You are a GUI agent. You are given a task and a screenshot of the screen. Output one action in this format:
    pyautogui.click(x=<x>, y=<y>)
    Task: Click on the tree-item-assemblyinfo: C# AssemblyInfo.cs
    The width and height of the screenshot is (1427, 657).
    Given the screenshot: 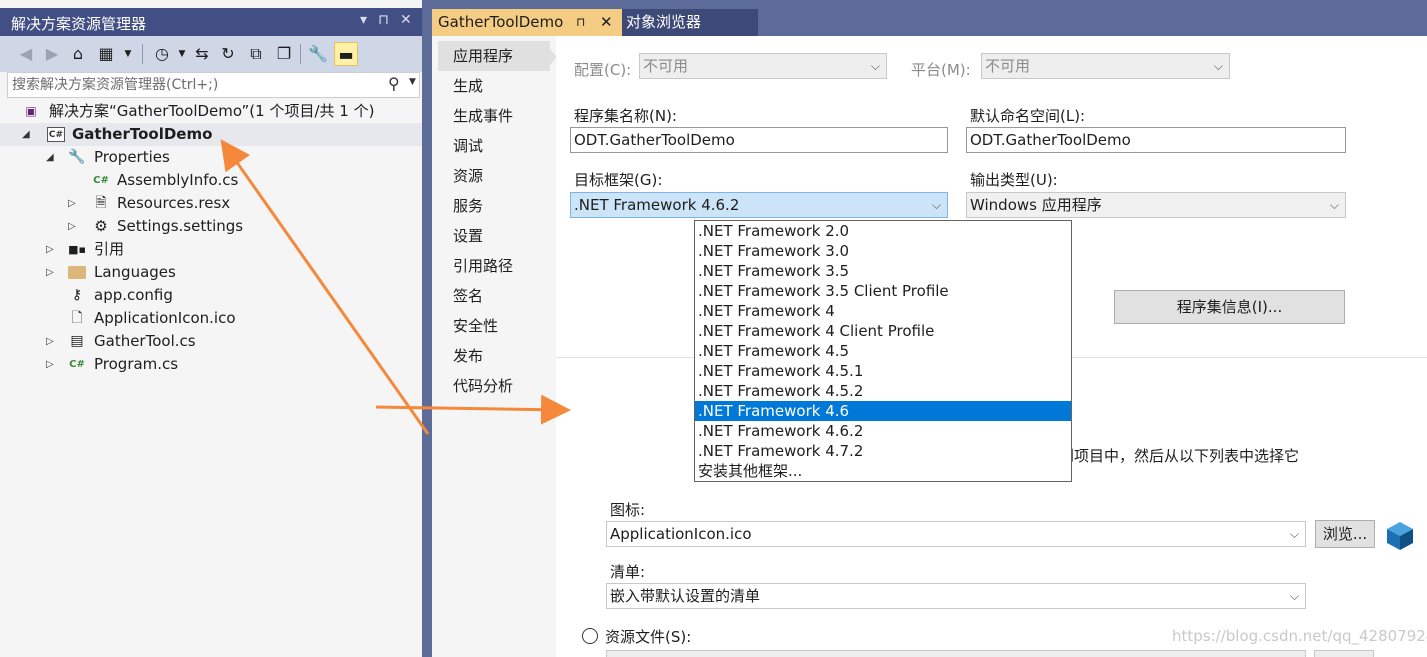 What is the action you would take?
    pyautogui.click(x=211, y=180)
    